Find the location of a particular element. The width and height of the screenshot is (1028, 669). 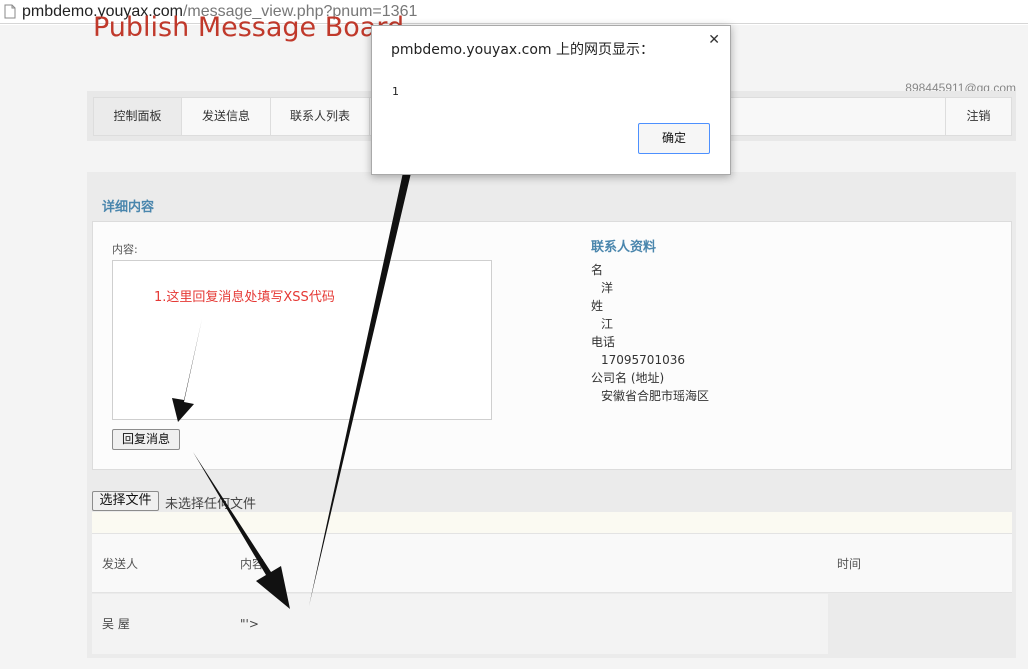

detail-title: 详细内容 is located at coordinates (128, 207).